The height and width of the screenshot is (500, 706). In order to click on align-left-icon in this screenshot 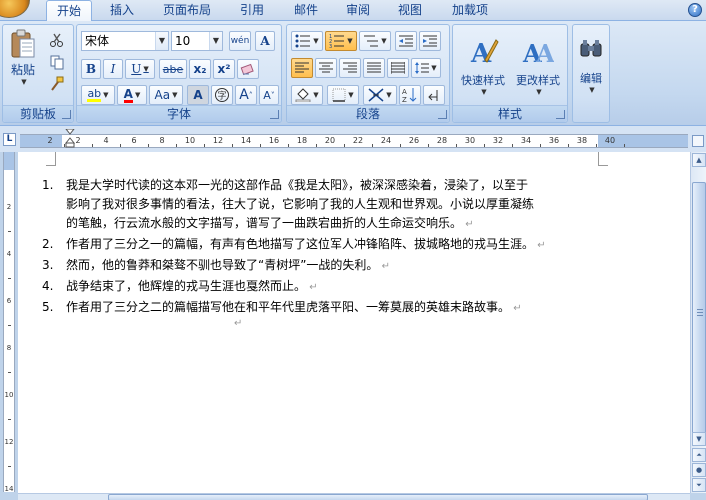, I will do `click(302, 67)`.